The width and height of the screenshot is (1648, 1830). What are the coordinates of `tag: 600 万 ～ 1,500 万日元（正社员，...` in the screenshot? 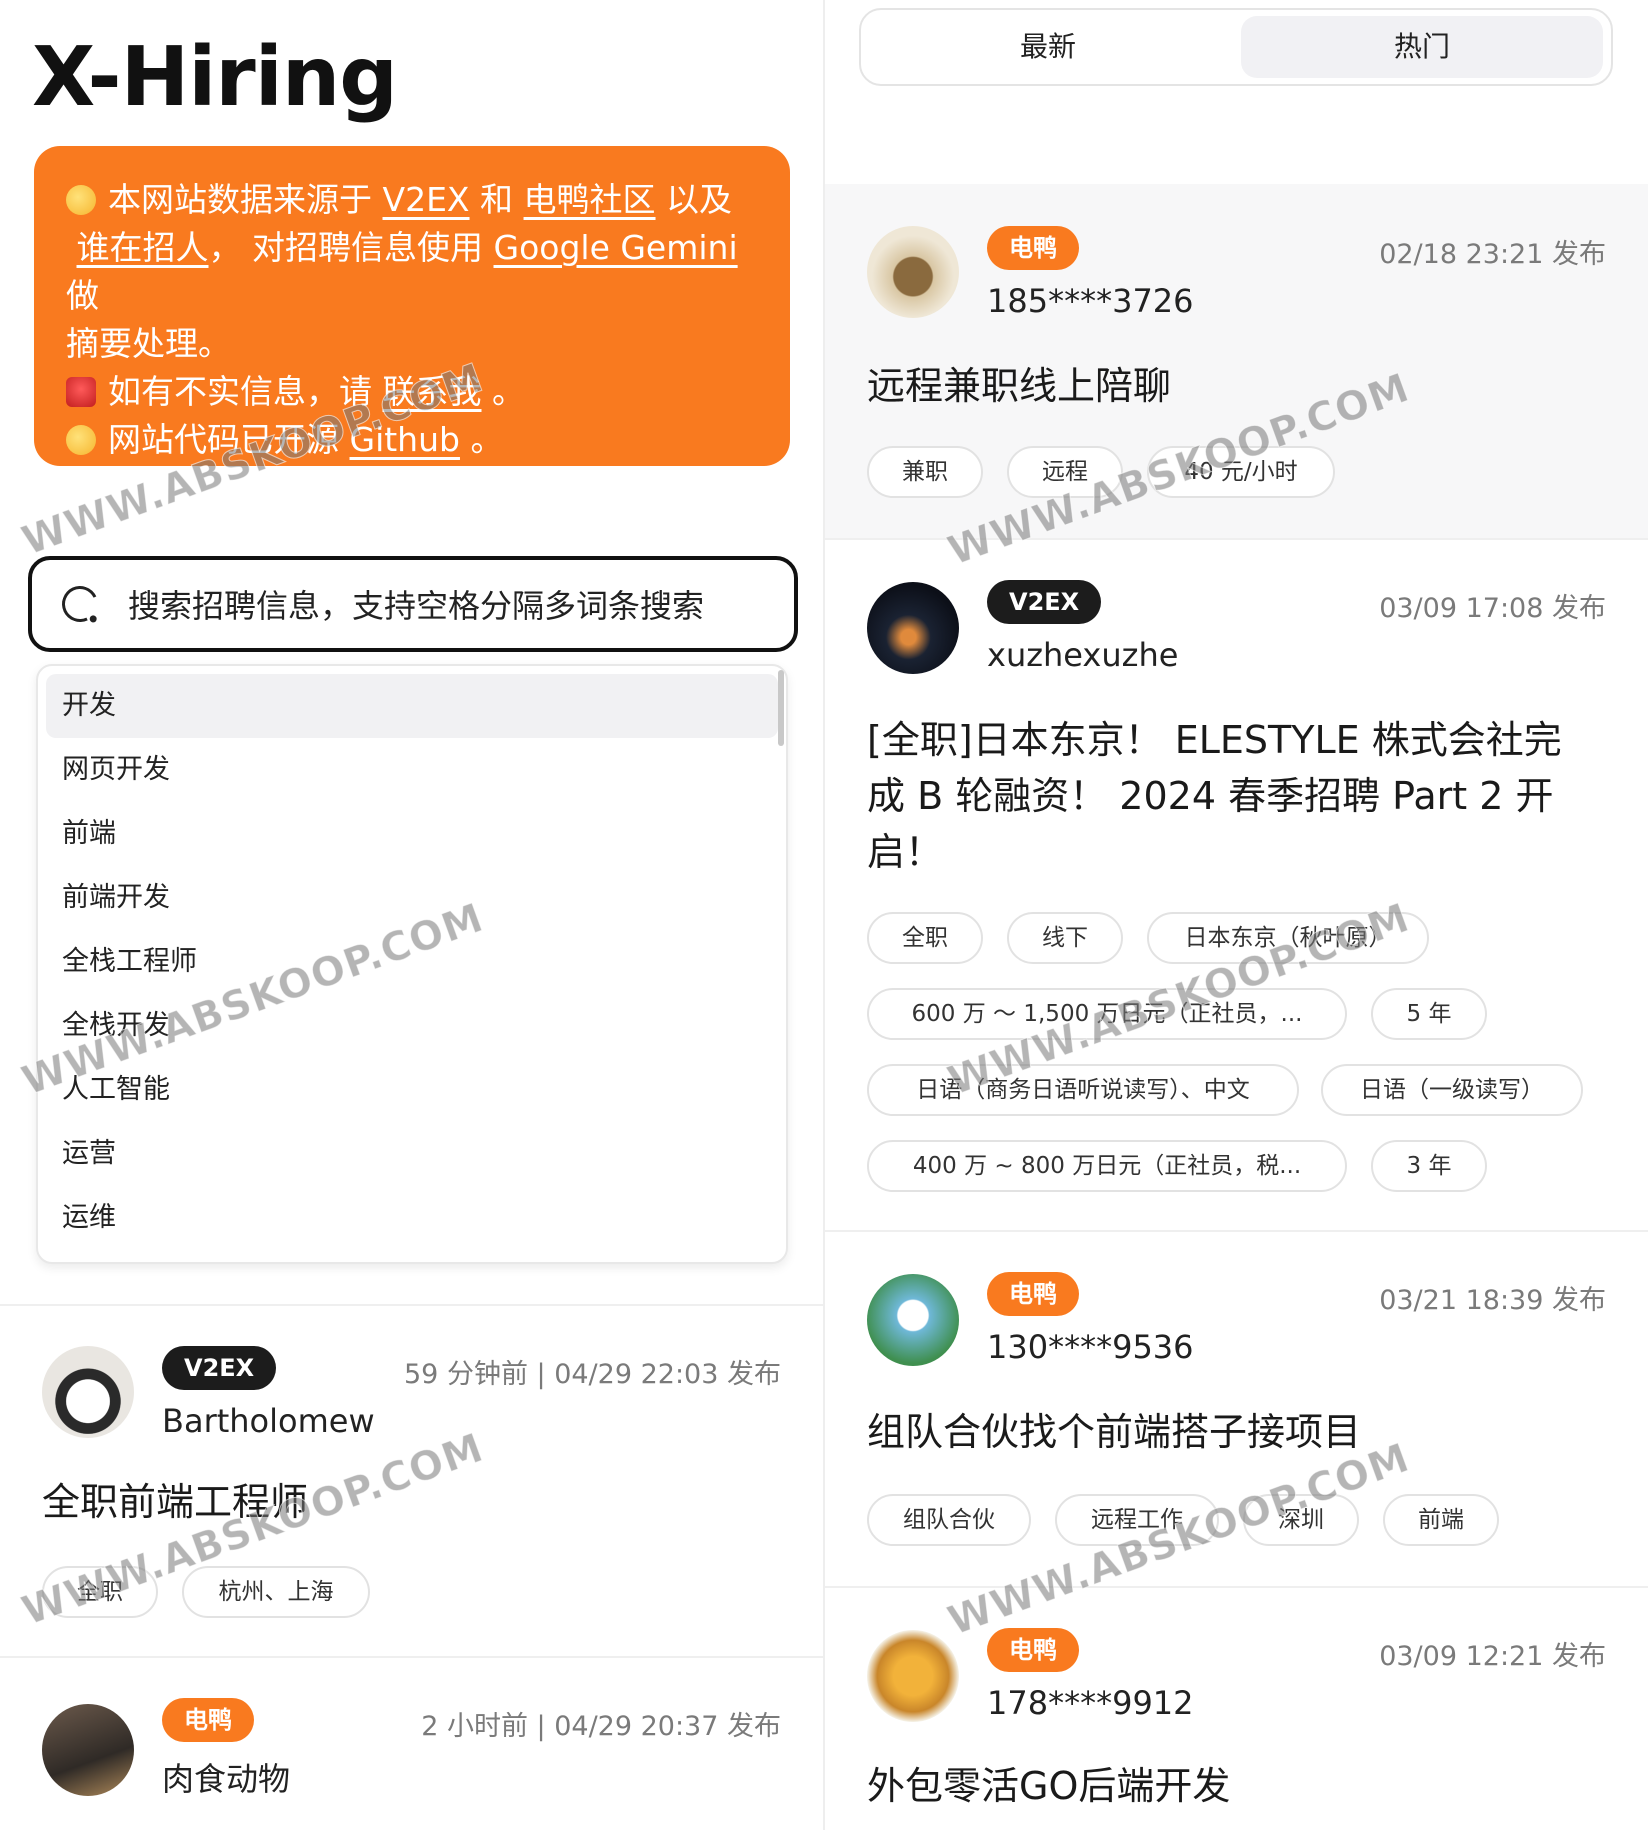 It's located at (1107, 1014).